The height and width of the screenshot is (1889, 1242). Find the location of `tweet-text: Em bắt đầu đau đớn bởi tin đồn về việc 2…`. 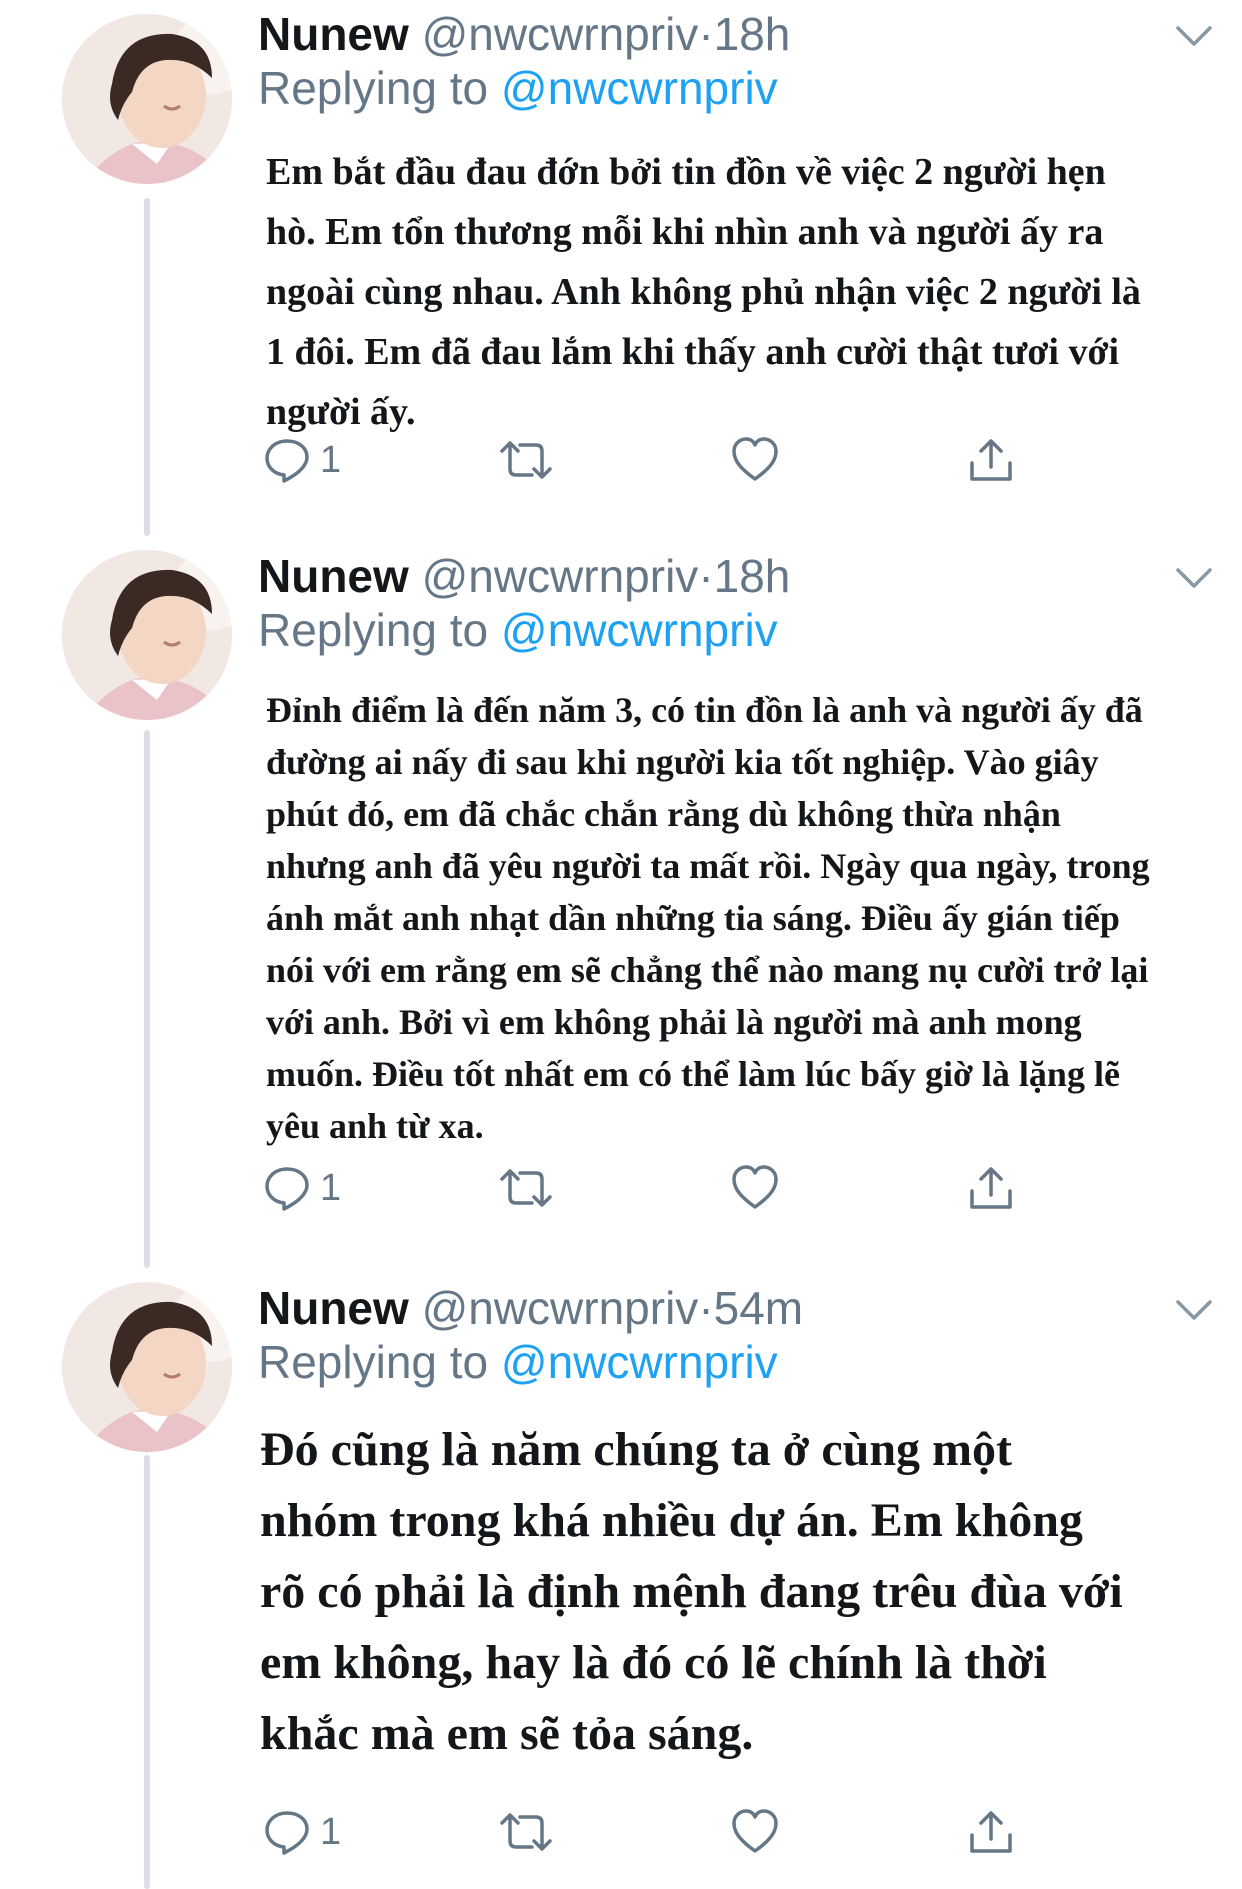

tweet-text: Em bắt đầu đau đớn bởi tin đồn về việc 2… is located at coordinates (703, 292).